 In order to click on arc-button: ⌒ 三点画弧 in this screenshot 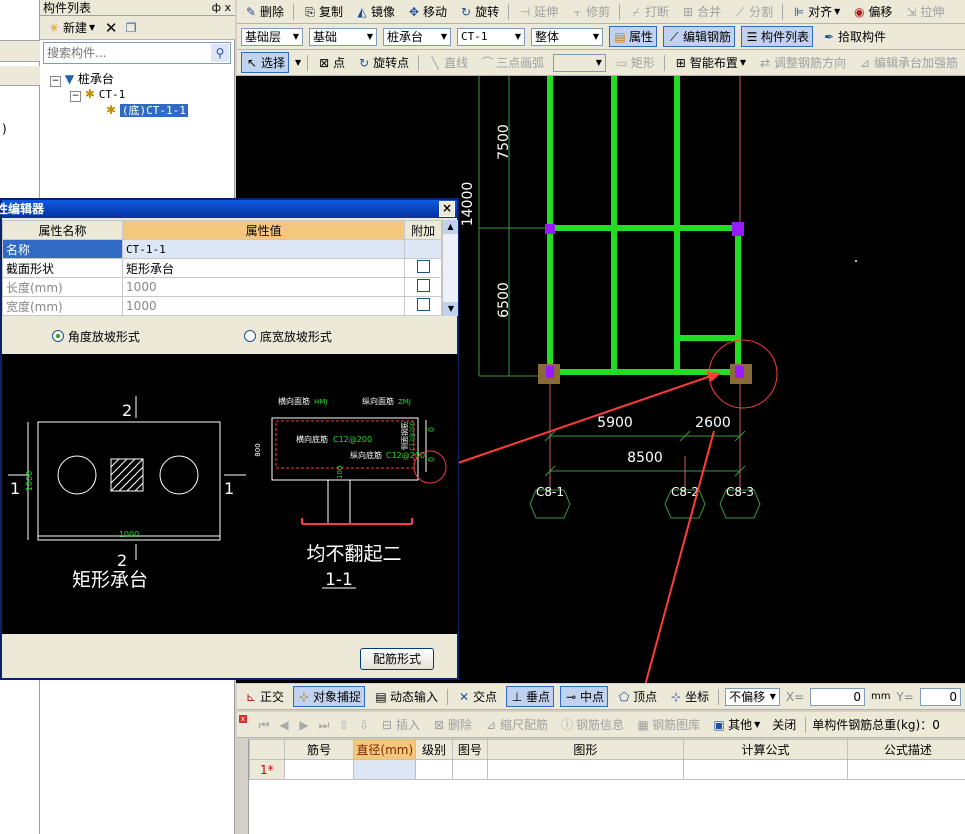, I will do `click(512, 62)`.